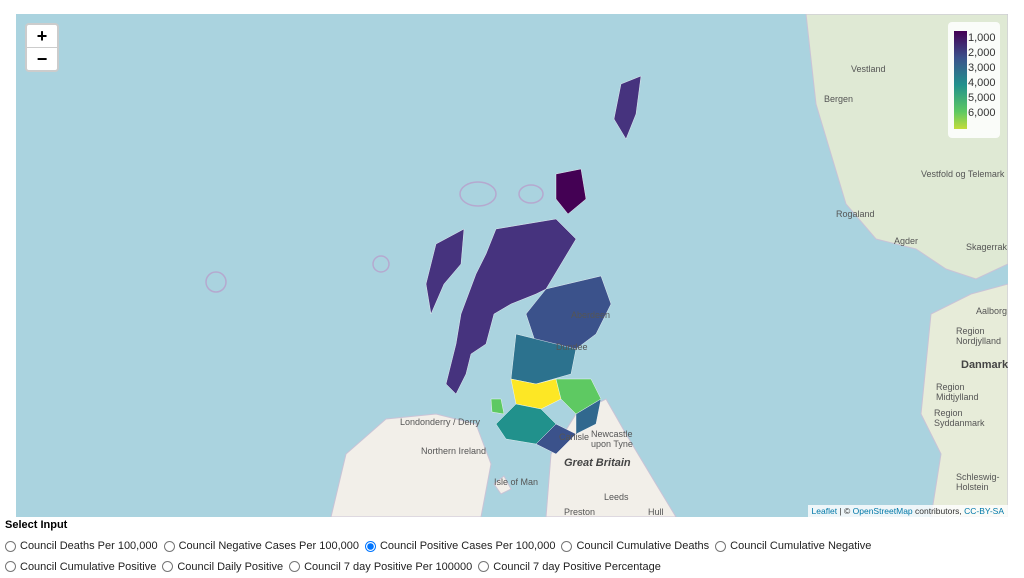  What do you see at coordinates (982, 68) in the screenshot?
I see `legend-tick: 3,000` at bounding box center [982, 68].